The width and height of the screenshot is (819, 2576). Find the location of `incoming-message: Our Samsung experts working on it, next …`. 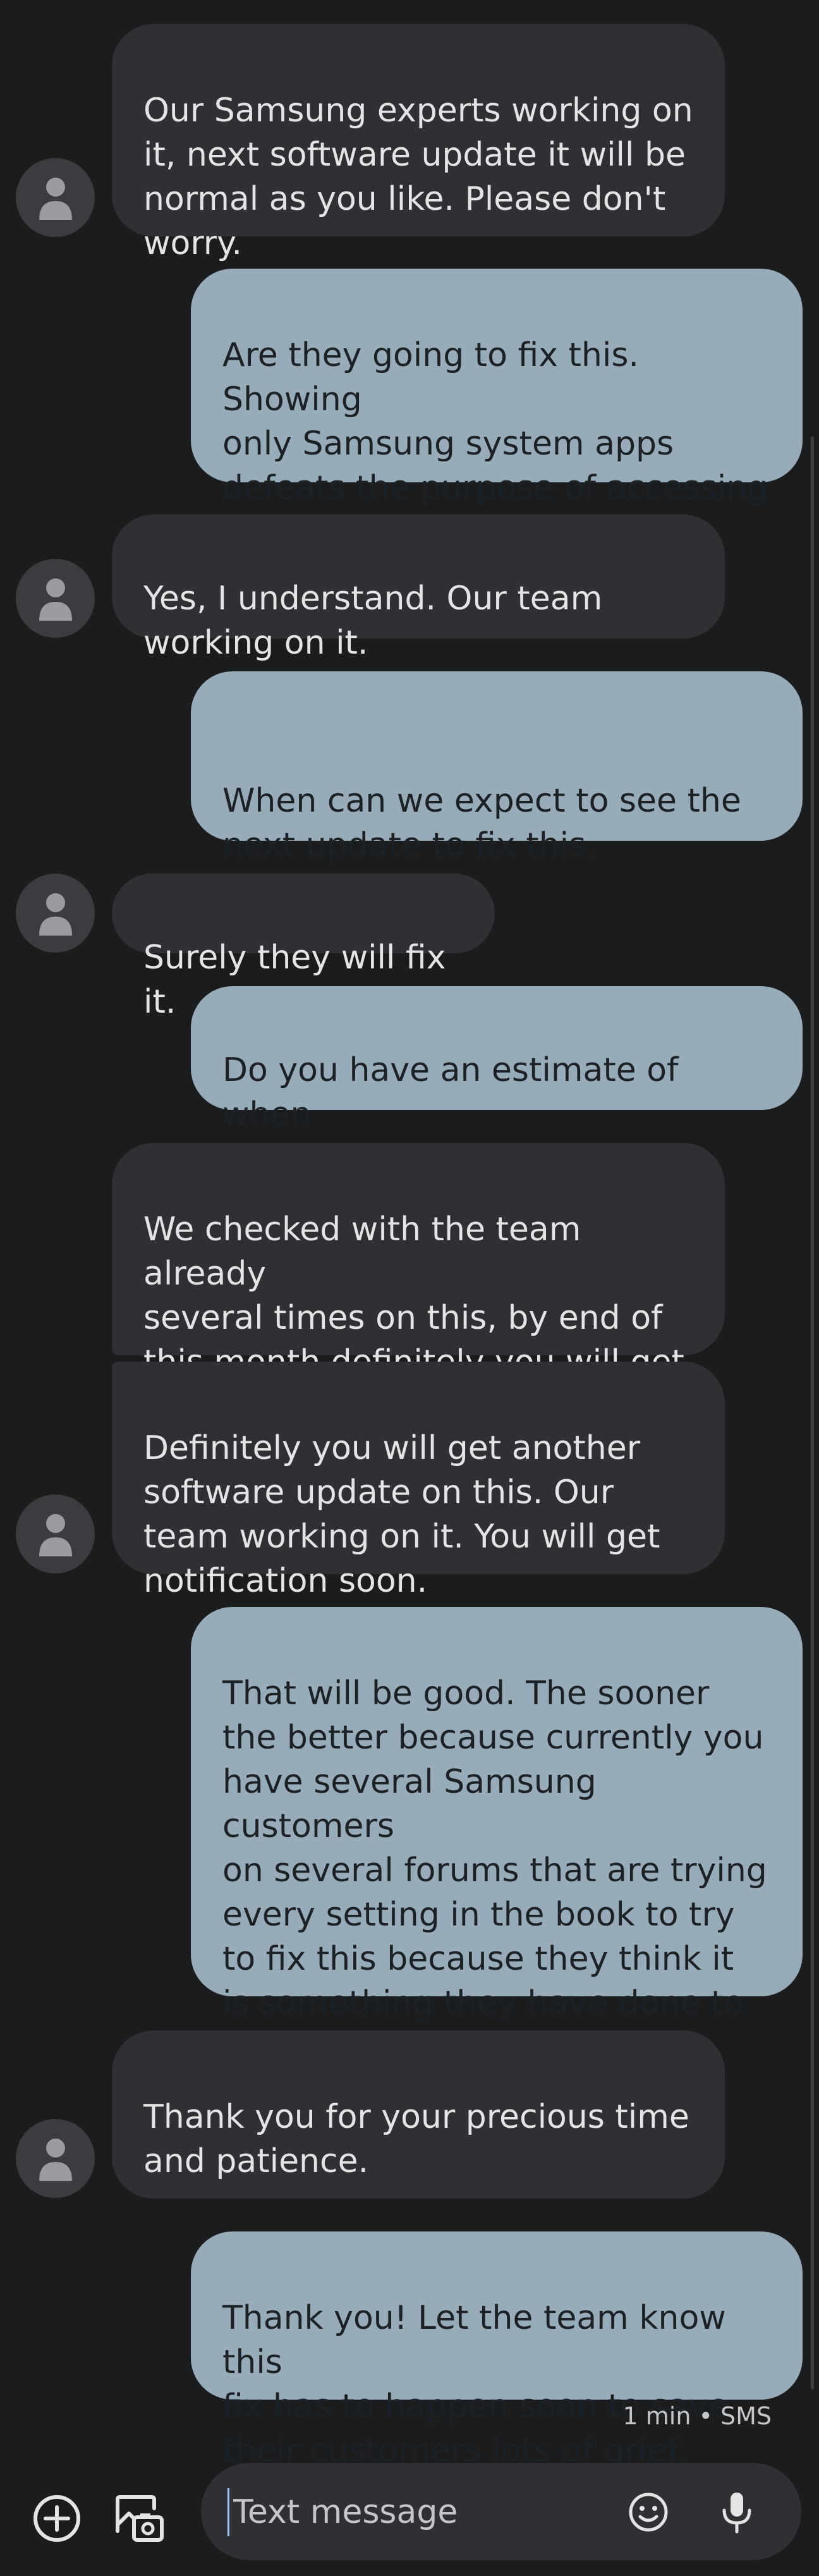

incoming-message: Our Samsung experts working on it, next … is located at coordinates (418, 143).